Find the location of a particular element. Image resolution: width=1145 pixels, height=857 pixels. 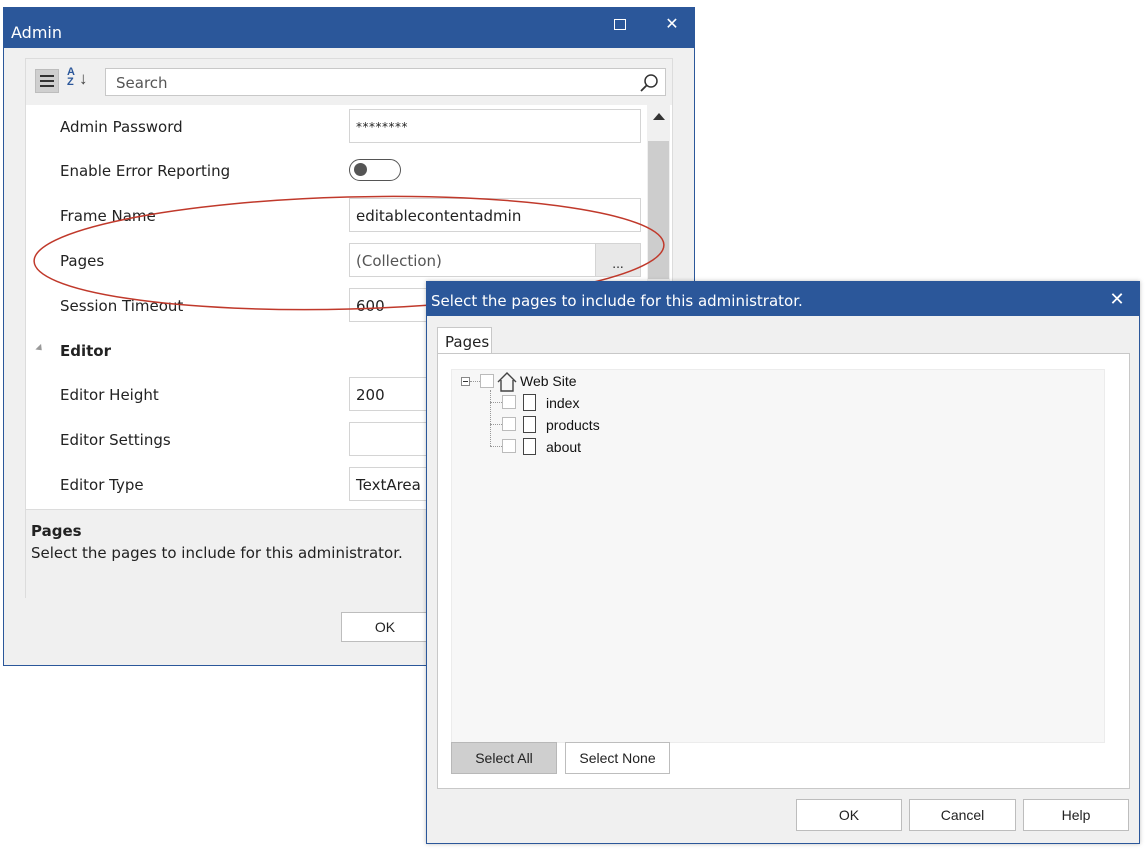

property-label: Admin Password is located at coordinates (121, 127).